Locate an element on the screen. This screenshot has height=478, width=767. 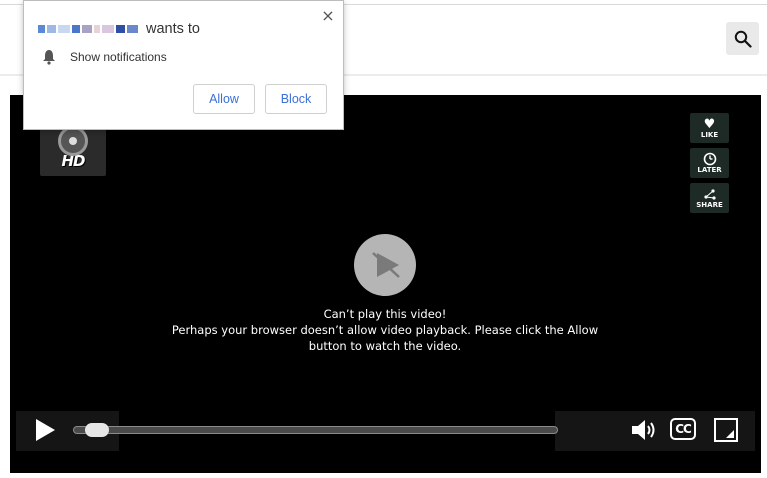
film-reel-icon is located at coordinates (73, 141).